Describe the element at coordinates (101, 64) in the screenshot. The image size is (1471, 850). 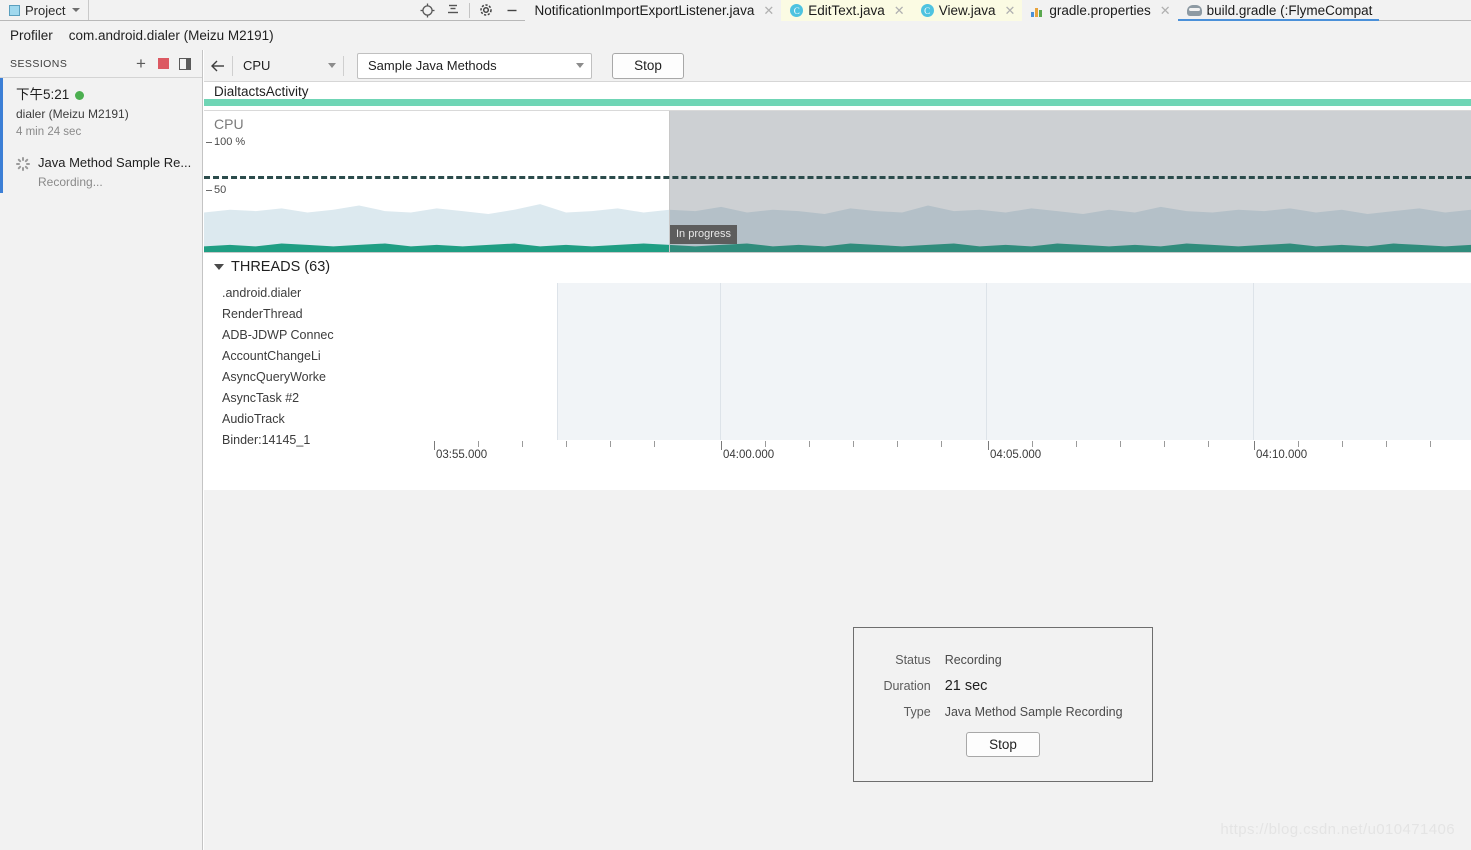
I see `sessions-header: SESSIONS +` at that location.